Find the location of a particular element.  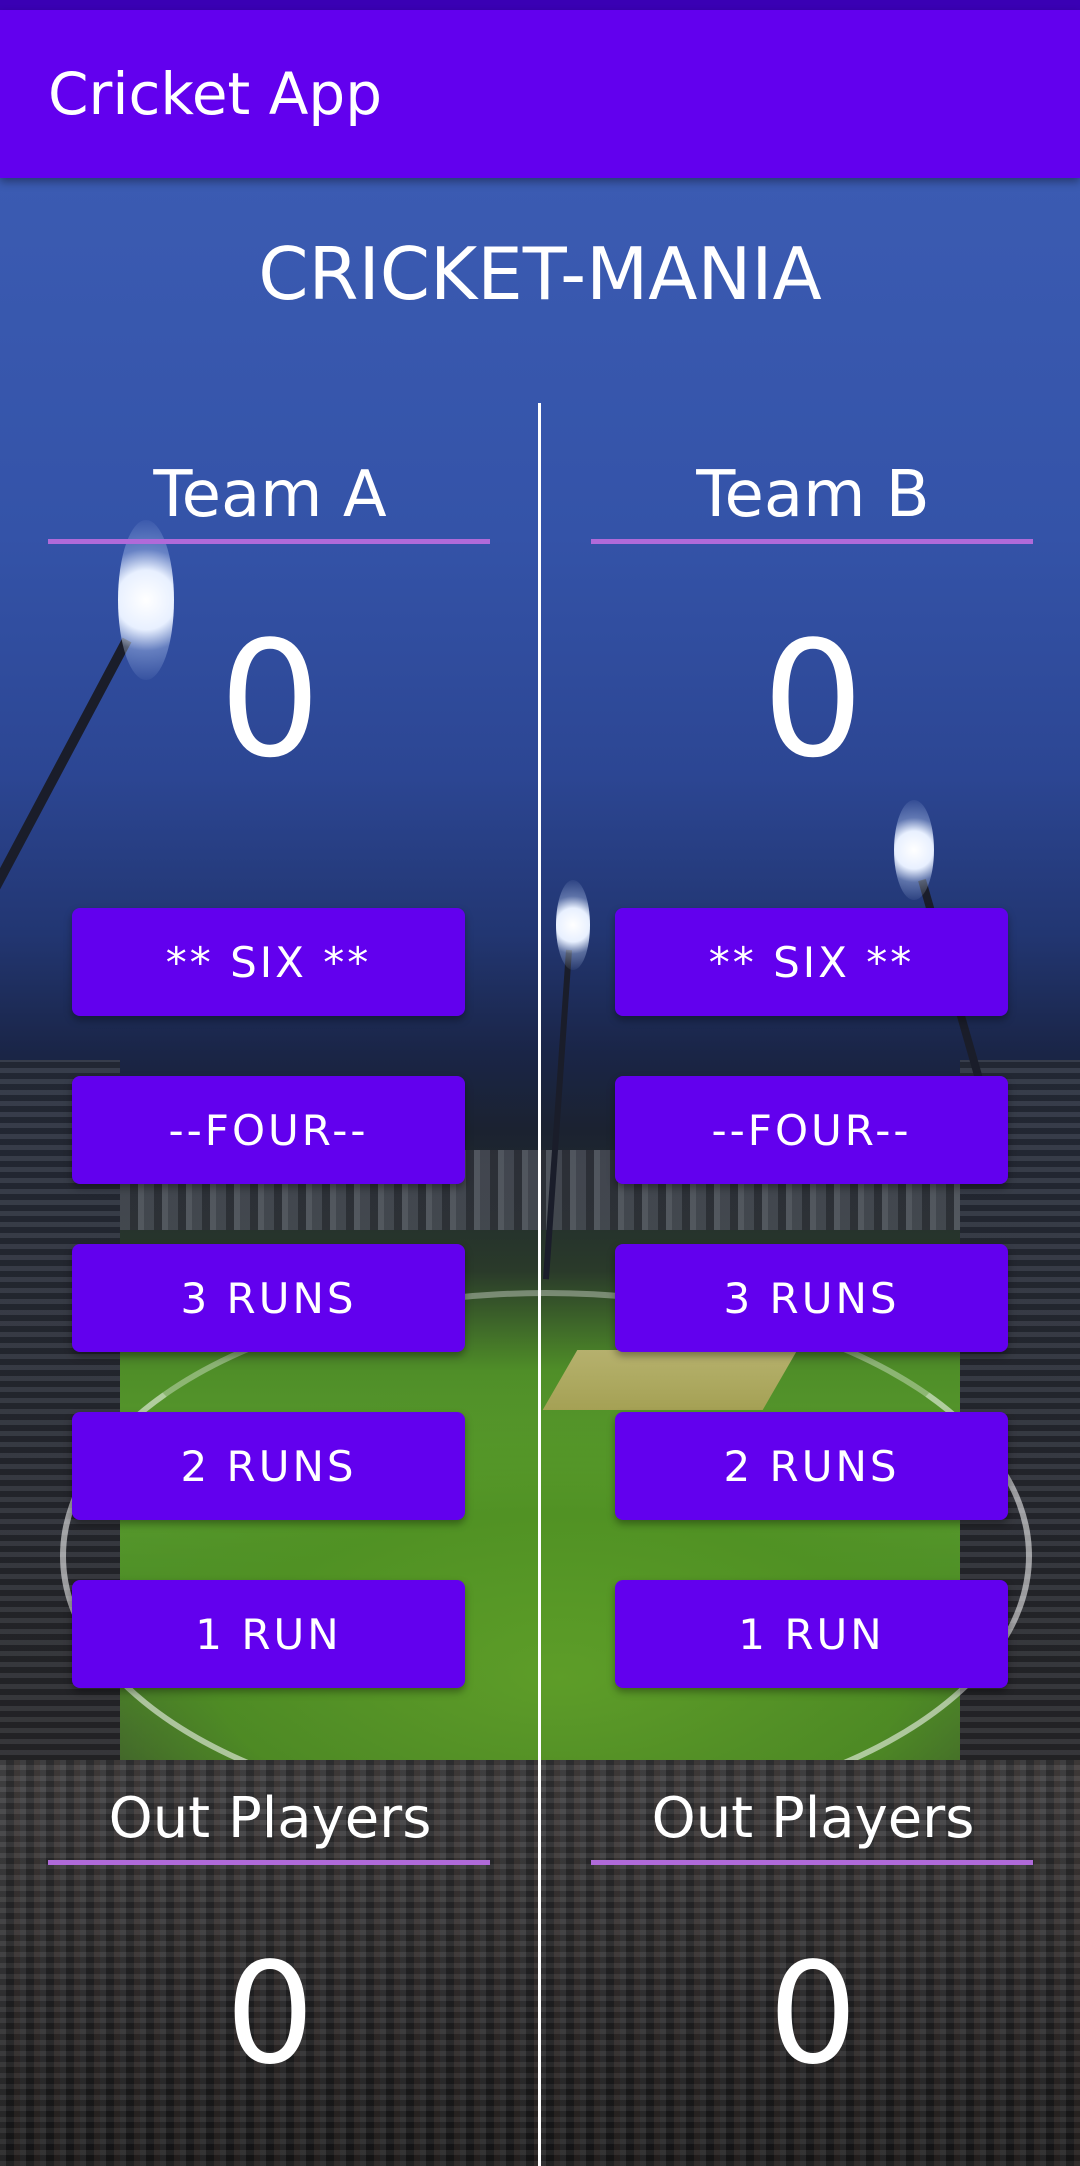

team-b-six-button: ** SIX ** is located at coordinates (811, 962).